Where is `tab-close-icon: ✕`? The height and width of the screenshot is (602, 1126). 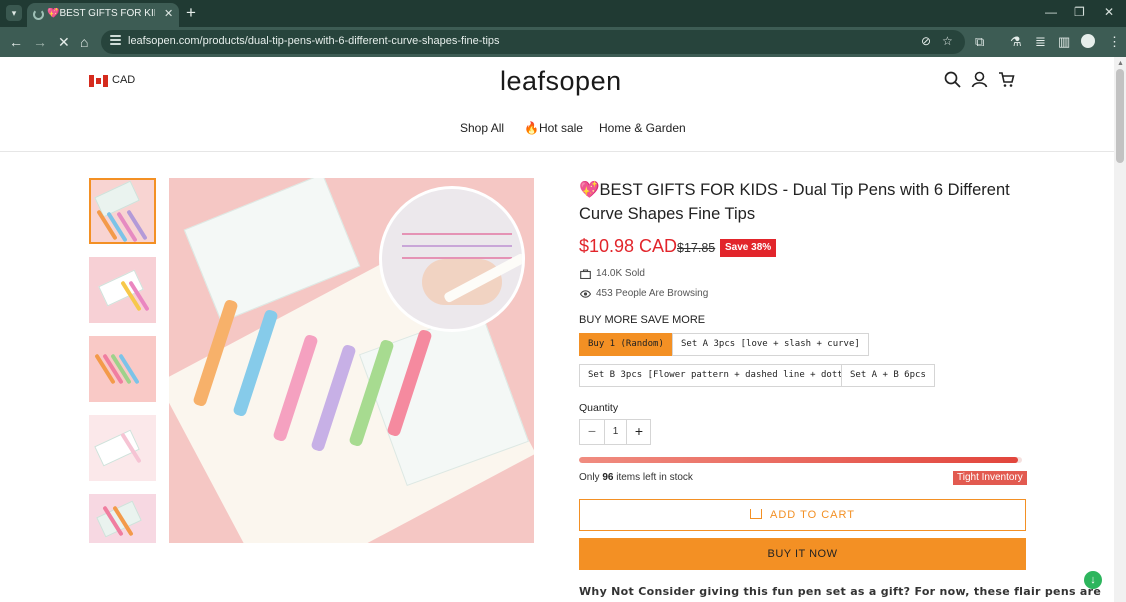 tab-close-icon: ✕ is located at coordinates (168, 13).